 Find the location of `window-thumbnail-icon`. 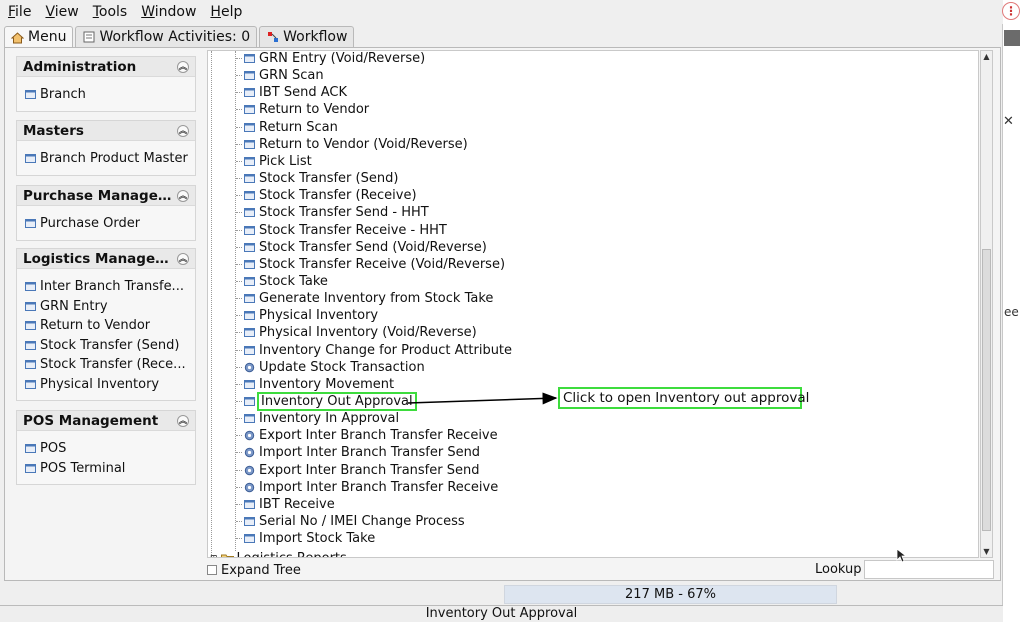

window-thumbnail-icon is located at coordinates (1012, 38).